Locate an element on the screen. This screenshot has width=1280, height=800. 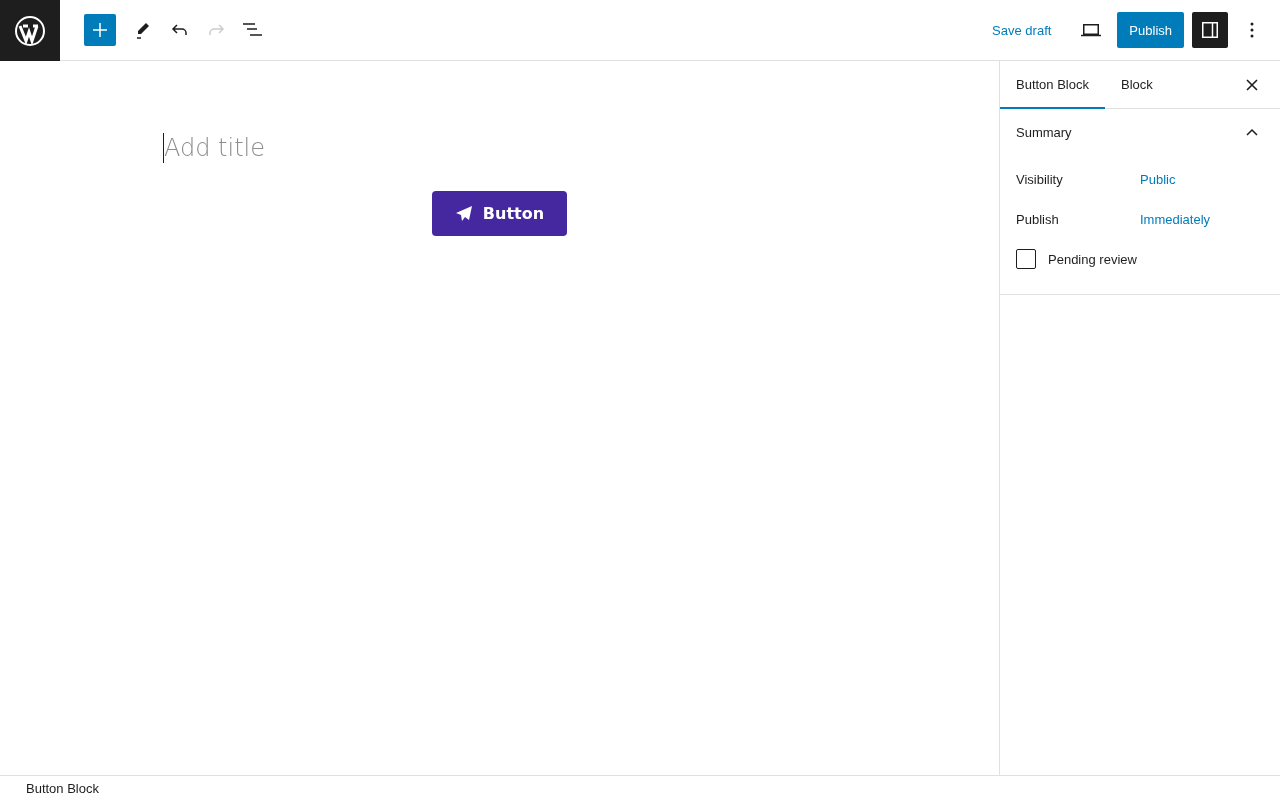
setting-value-link: Public is located at coordinates (1158, 179).